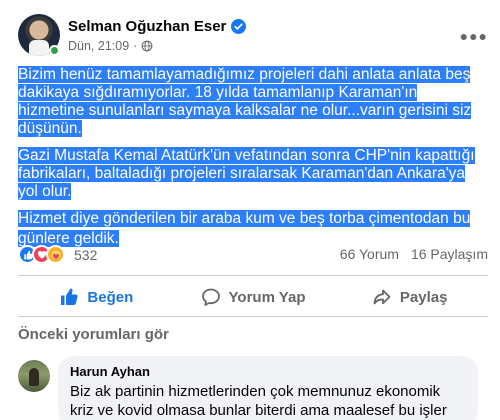  What do you see at coordinates (110, 297) in the screenshot?
I see `like-label: Beğen` at bounding box center [110, 297].